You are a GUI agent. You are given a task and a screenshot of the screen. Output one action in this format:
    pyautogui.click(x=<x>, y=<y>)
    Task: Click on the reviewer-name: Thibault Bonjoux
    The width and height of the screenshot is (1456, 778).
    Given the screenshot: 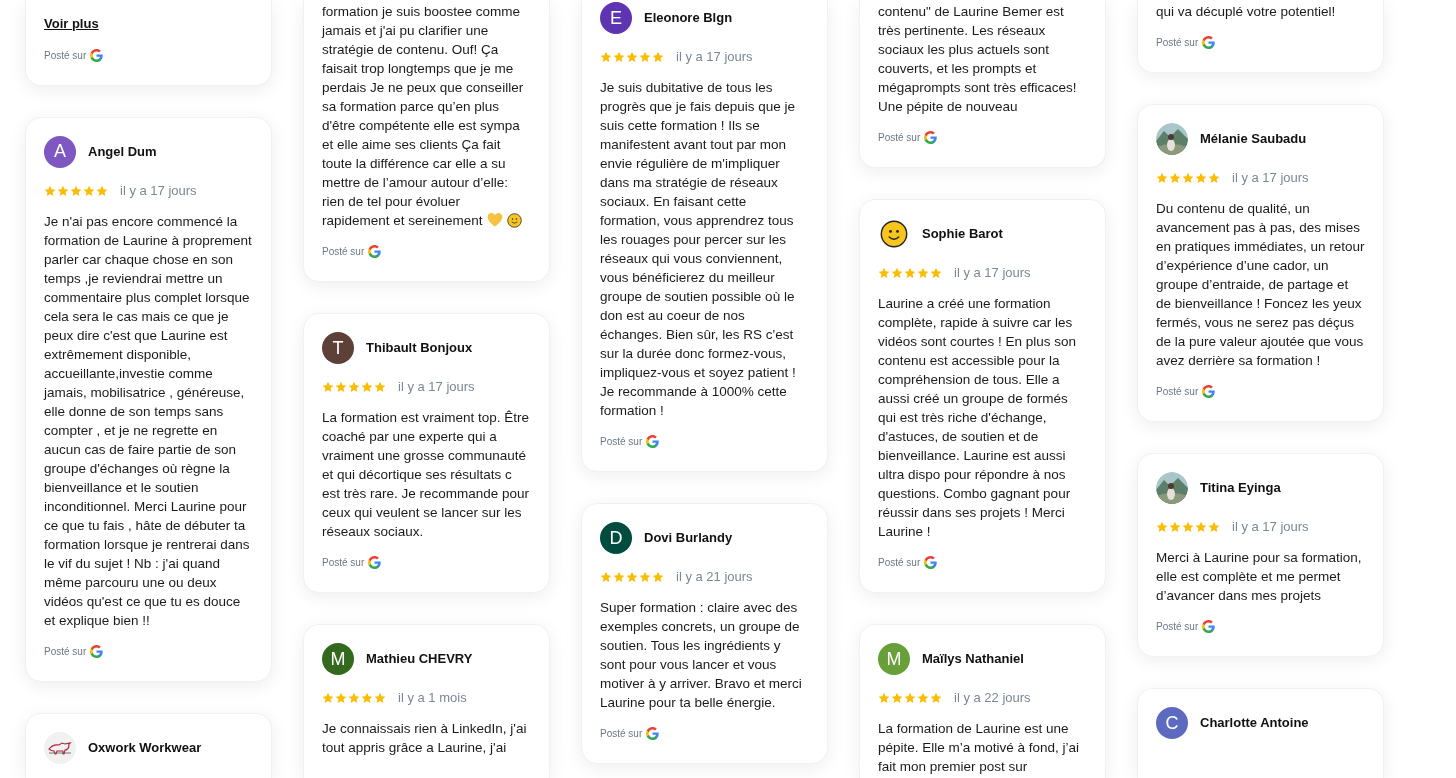 What is the action you would take?
    pyautogui.click(x=419, y=348)
    